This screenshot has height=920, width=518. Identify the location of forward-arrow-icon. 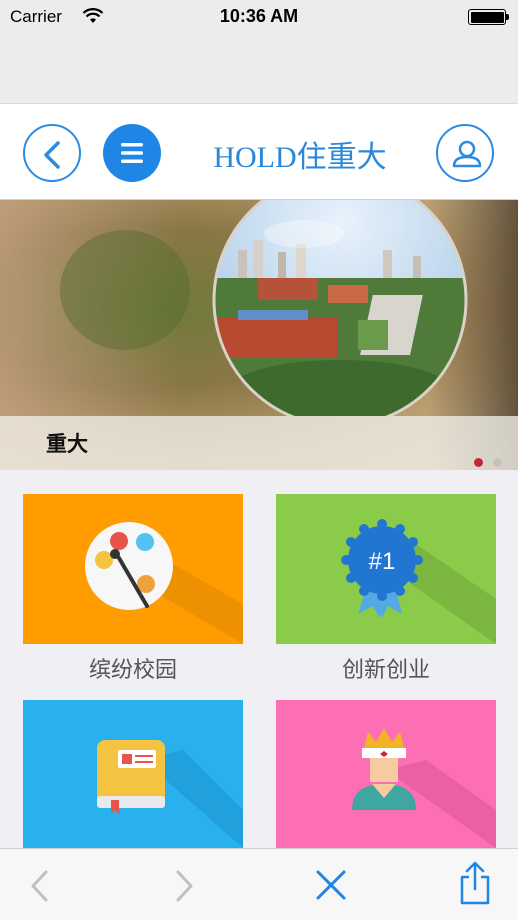
(184, 886).